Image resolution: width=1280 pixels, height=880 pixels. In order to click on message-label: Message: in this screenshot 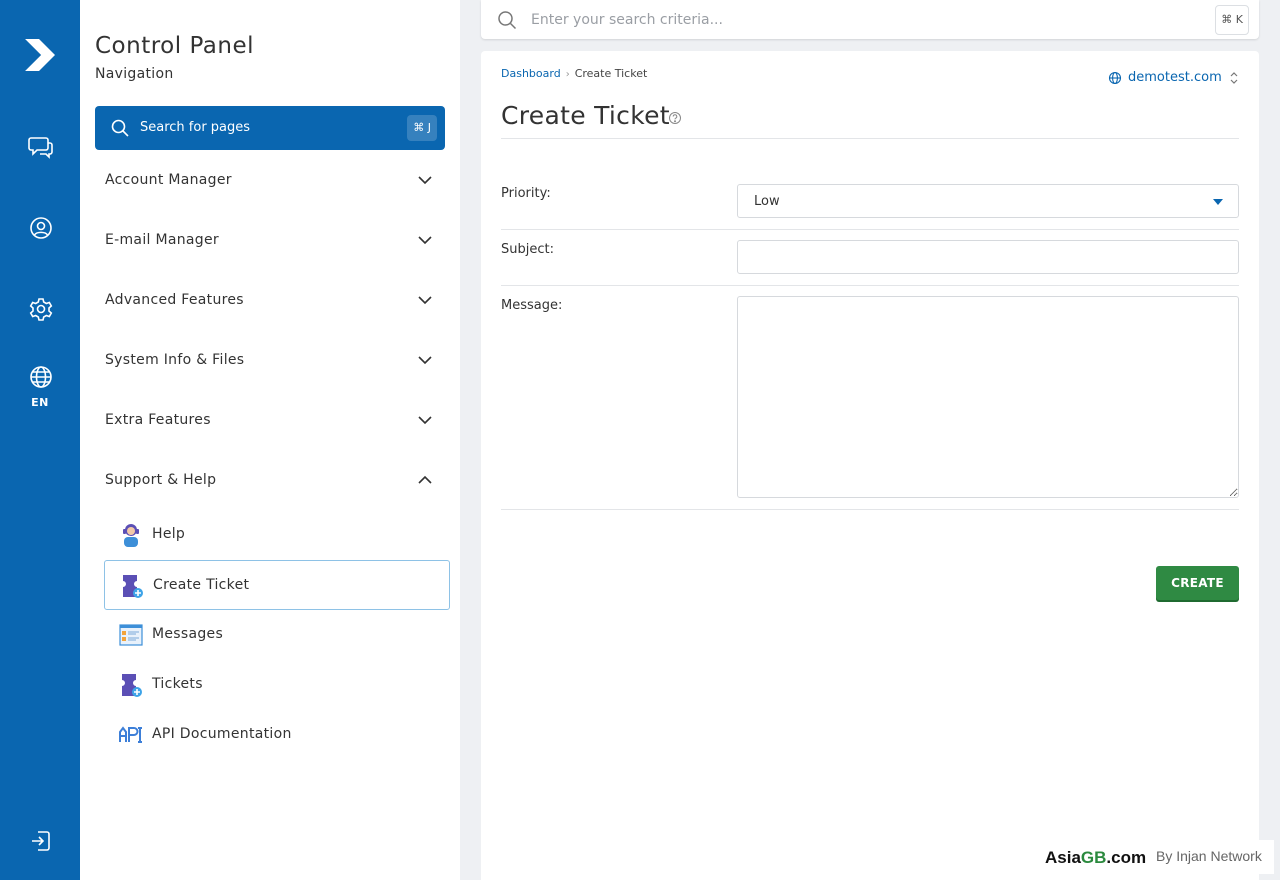, I will do `click(532, 305)`.